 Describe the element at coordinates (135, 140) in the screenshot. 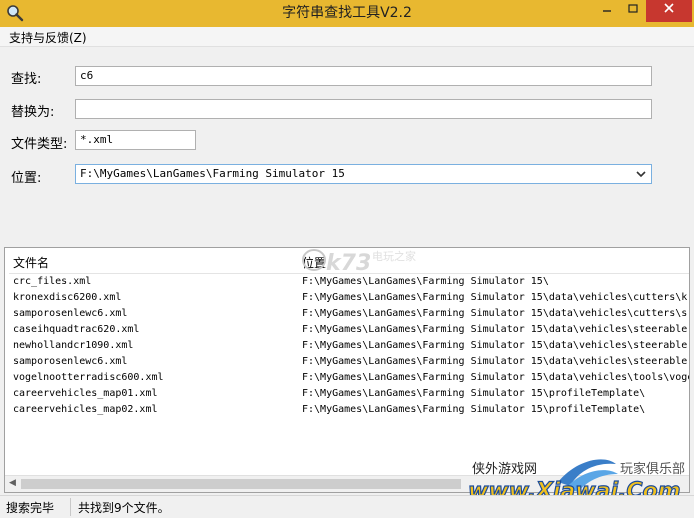

I see `filetype-input: *.xml` at that location.